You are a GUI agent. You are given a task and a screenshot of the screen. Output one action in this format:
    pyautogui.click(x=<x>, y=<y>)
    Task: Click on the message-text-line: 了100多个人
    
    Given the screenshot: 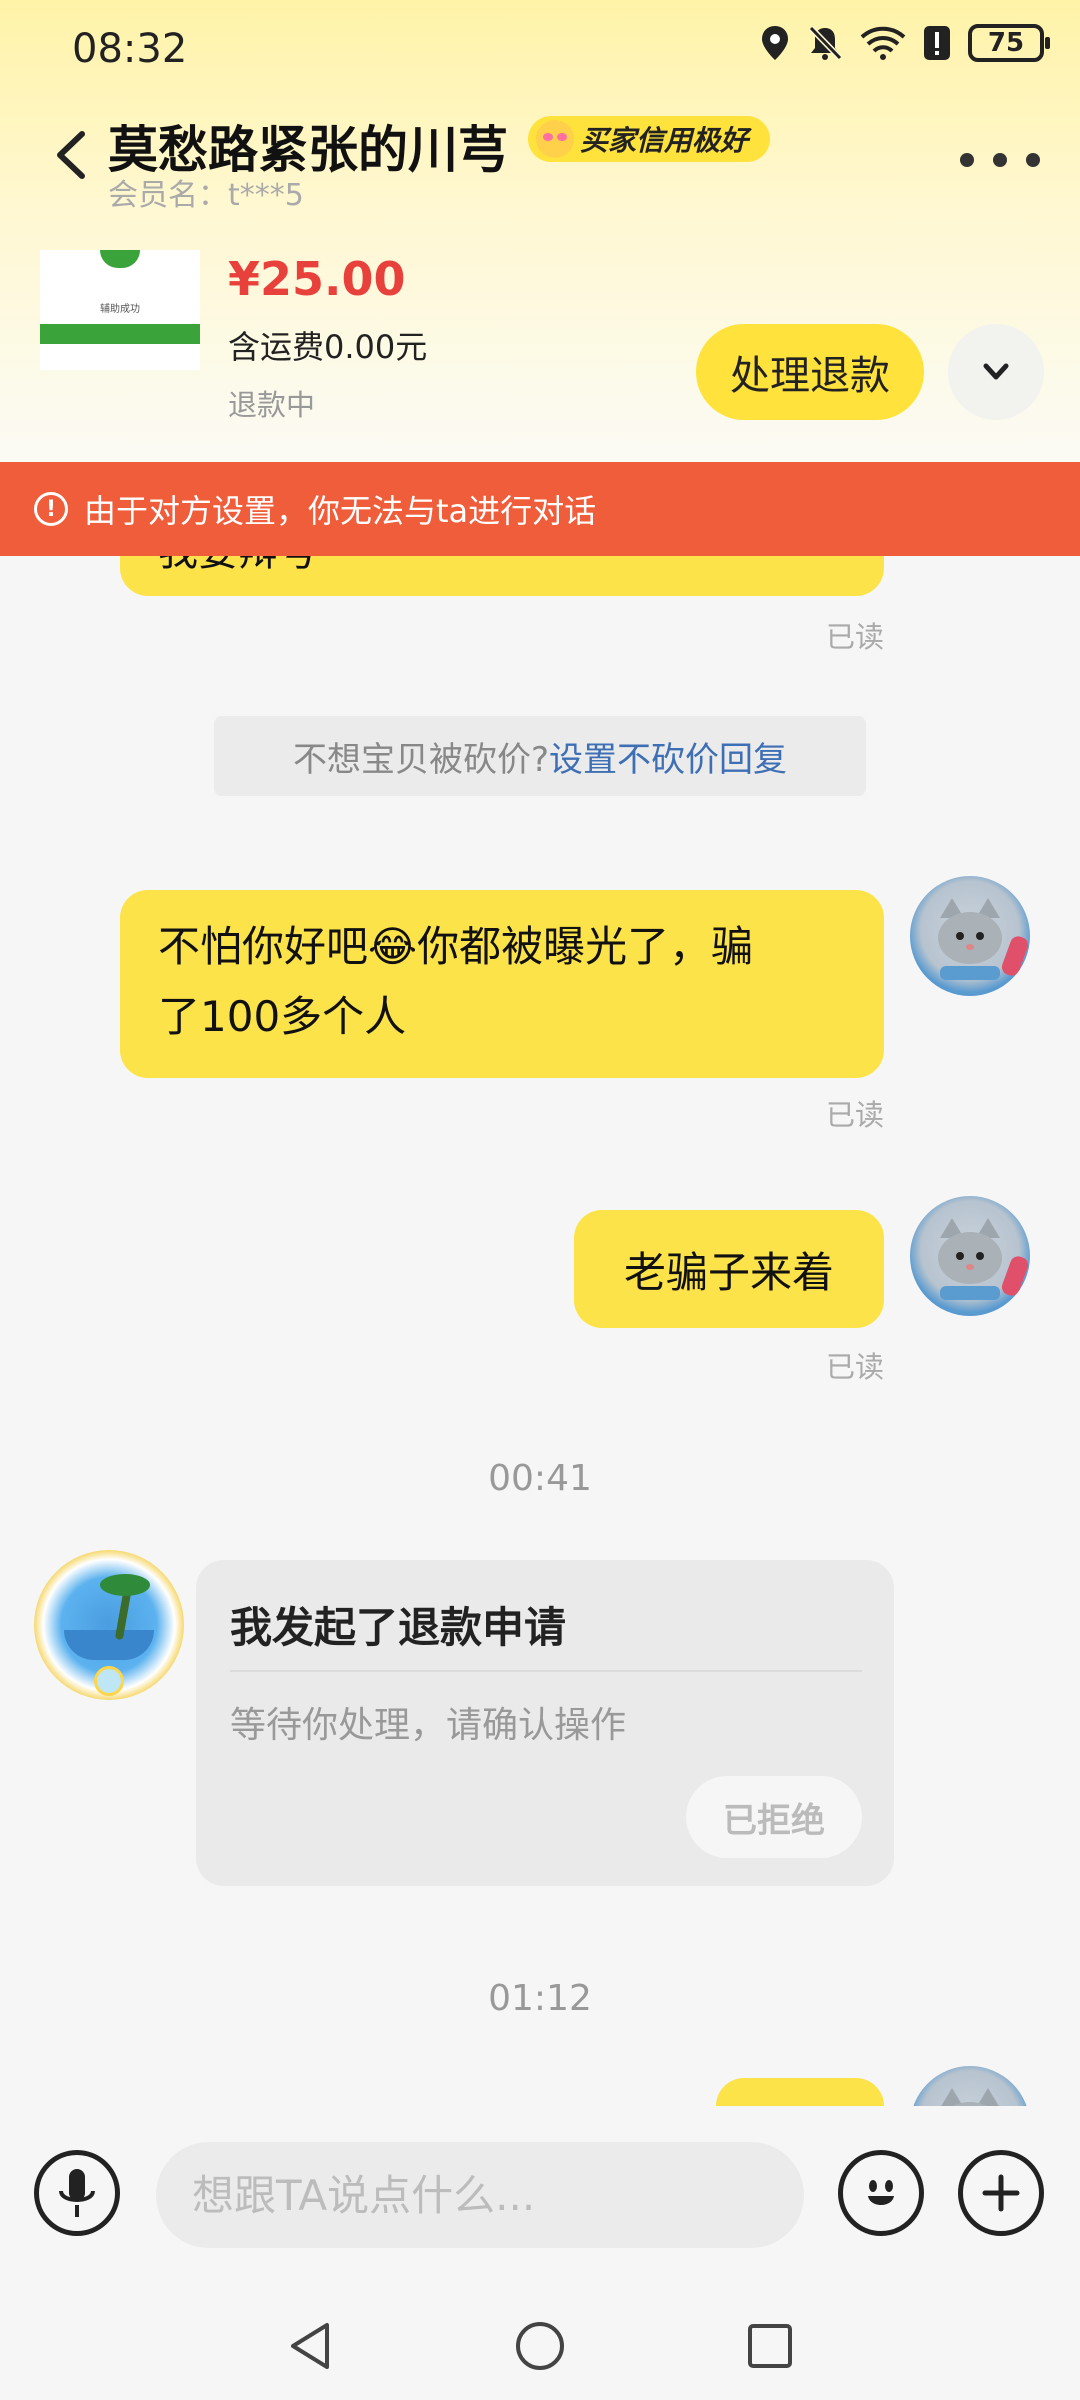 What is the action you would take?
    pyautogui.click(x=282, y=1016)
    